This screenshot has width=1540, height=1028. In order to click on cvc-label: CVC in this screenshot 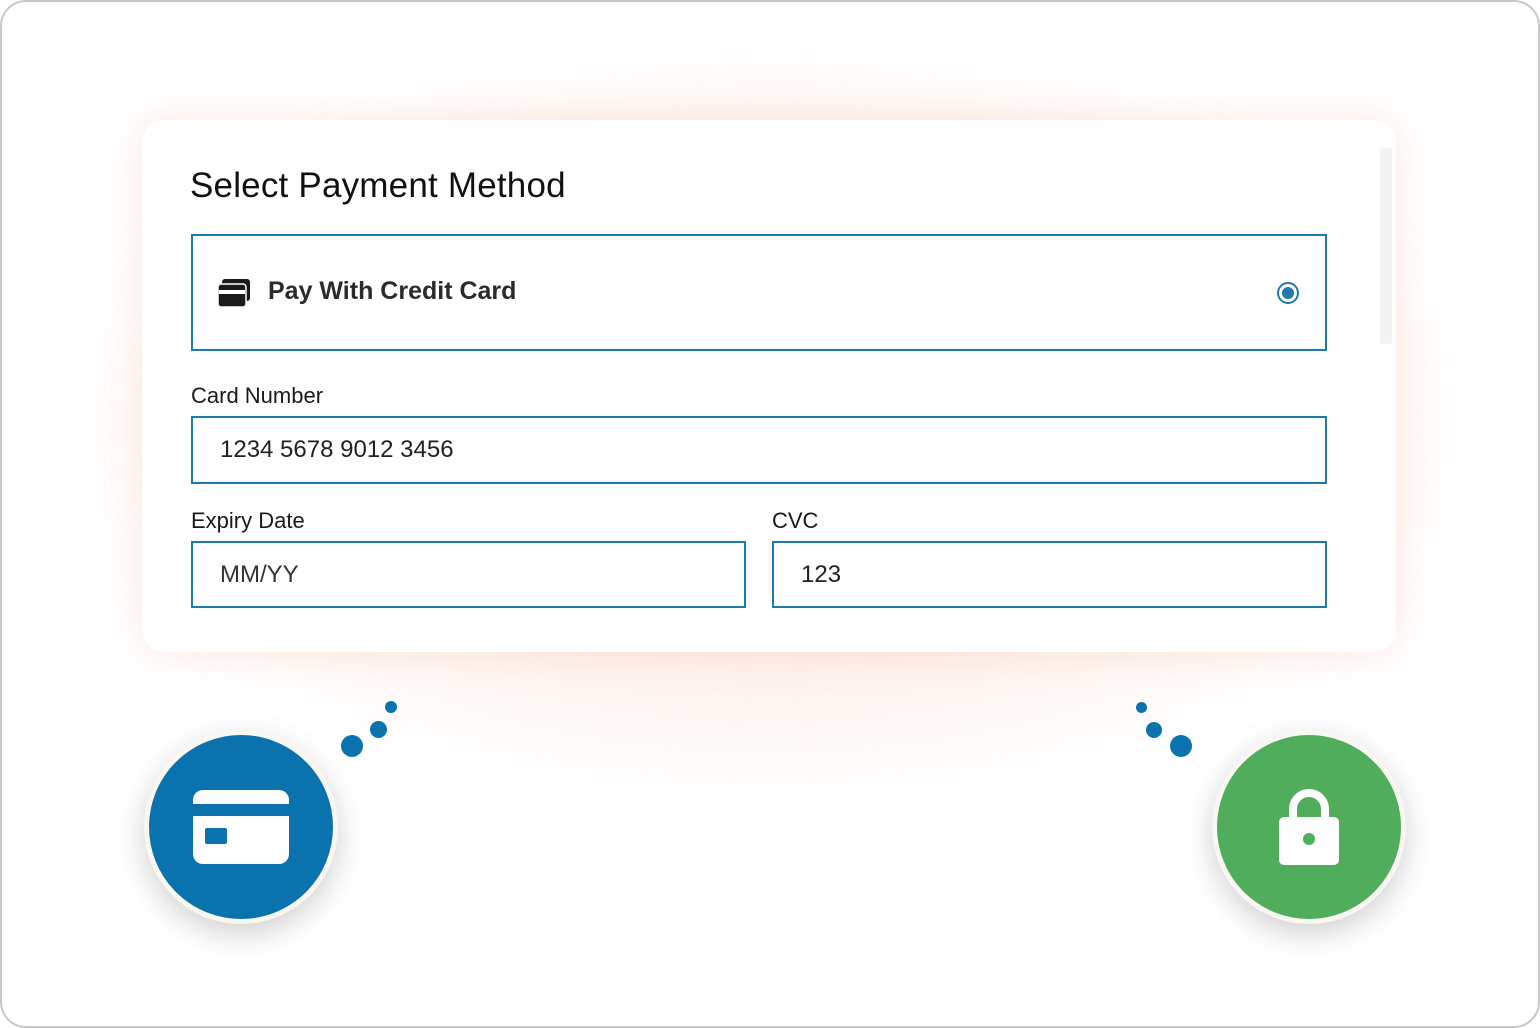, I will do `click(795, 520)`.